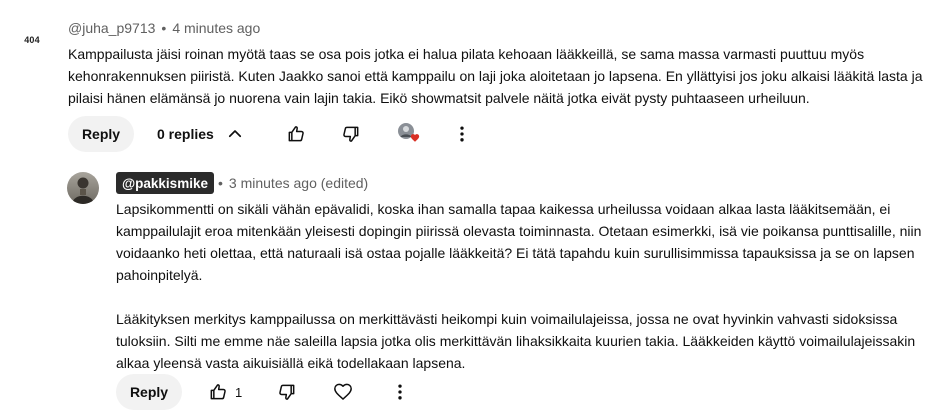 Image resolution: width=949 pixels, height=414 pixels. I want to click on reply-heart-button, so click(343, 392).